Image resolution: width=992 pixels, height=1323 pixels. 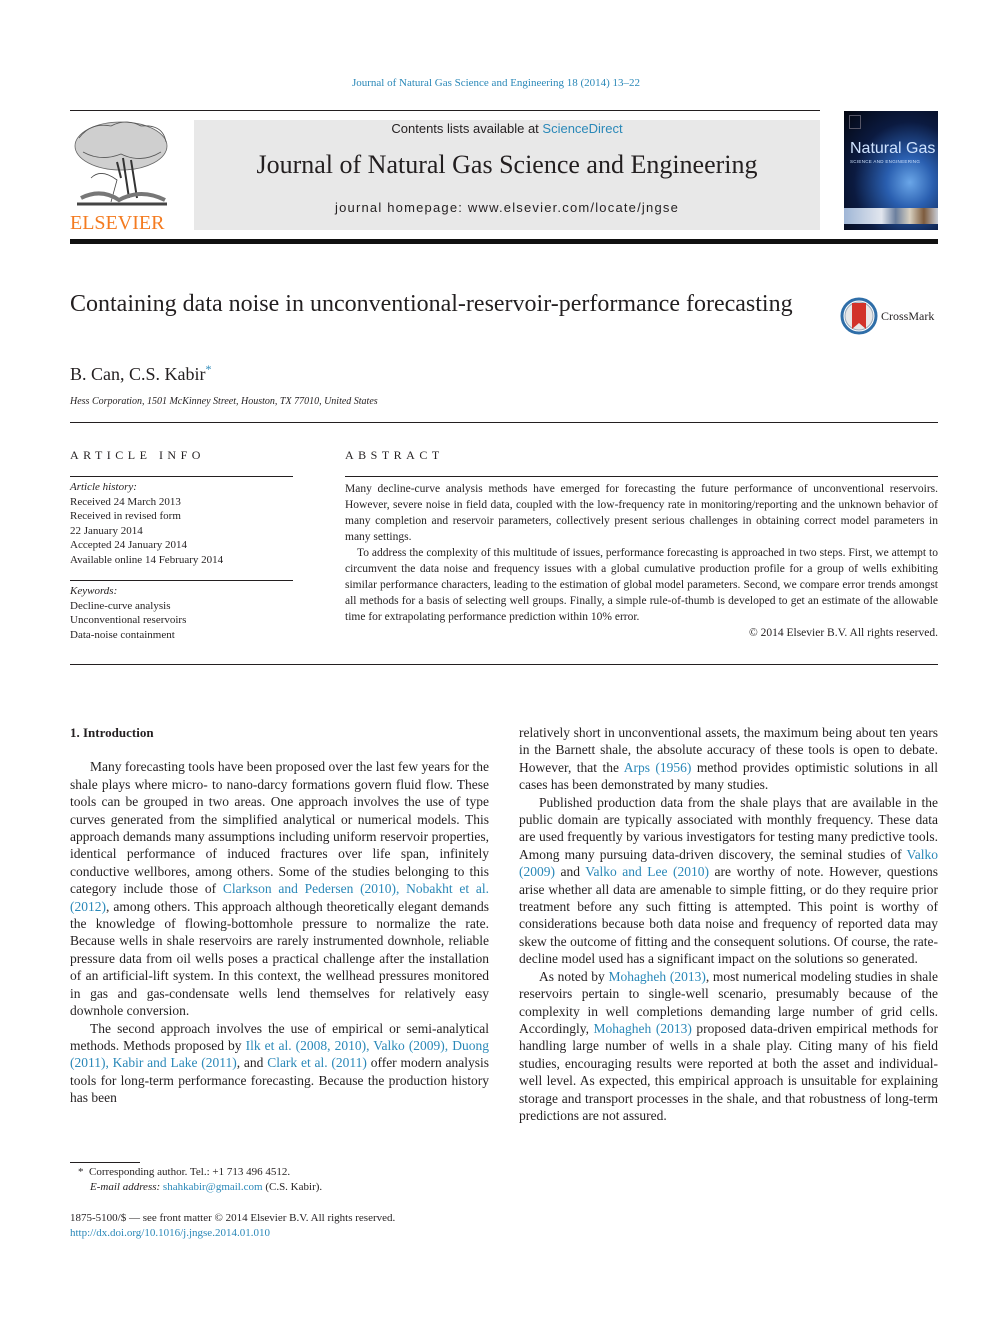 What do you see at coordinates (137, 455) in the screenshot?
I see `article-info-heading: ARTICLE INFO` at bounding box center [137, 455].